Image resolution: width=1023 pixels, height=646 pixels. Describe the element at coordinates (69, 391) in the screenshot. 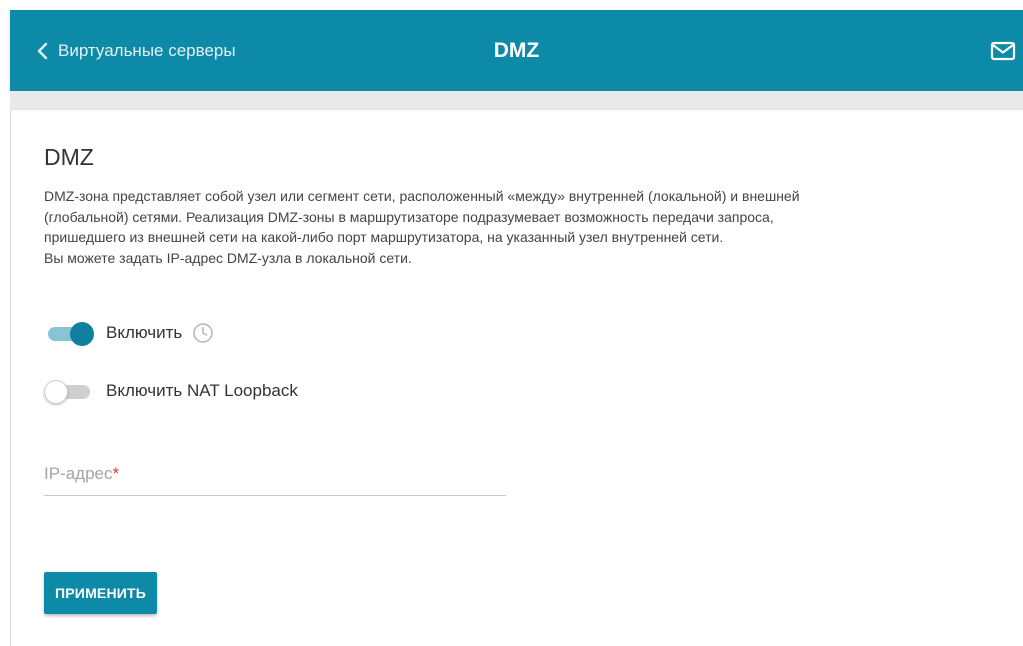

I see `nat-loopback-toggle` at that location.